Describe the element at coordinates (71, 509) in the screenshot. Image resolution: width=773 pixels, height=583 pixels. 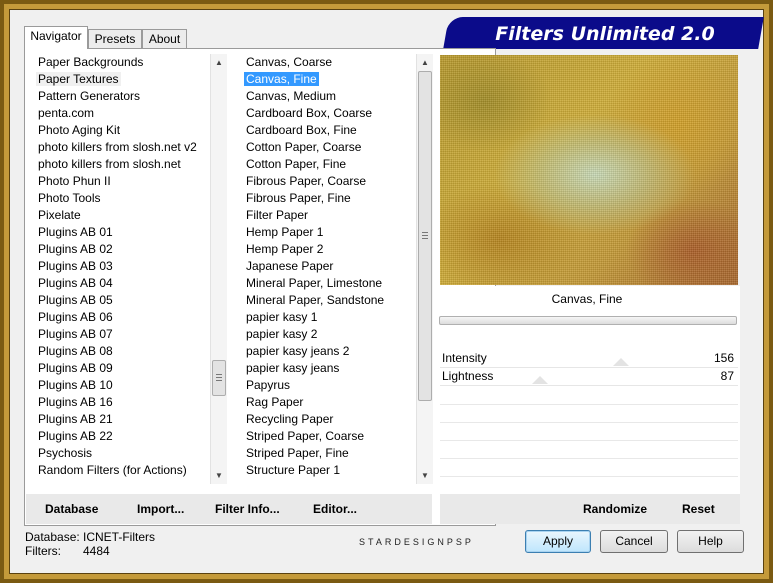
I see `database-button: Database` at that location.